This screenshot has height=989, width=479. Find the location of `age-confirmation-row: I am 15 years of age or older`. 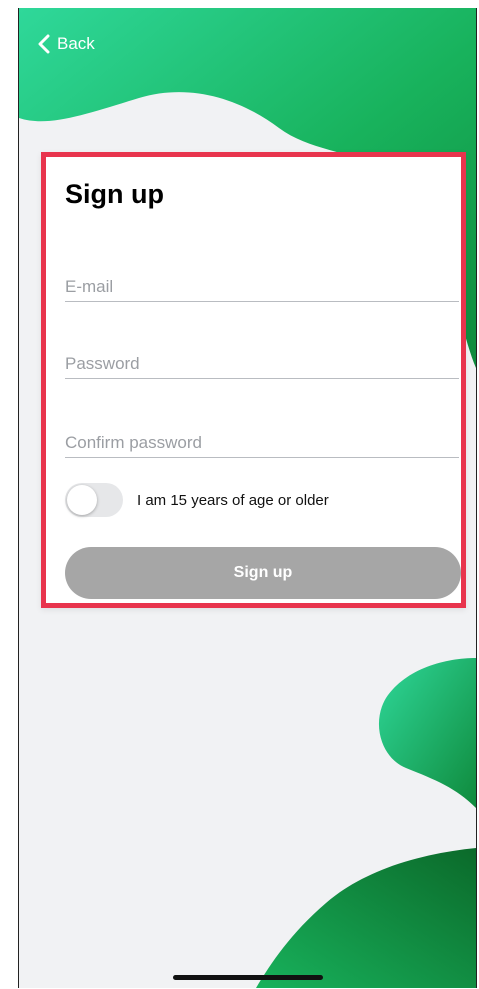

age-confirmation-row: I am 15 years of age or older is located at coordinates (197, 500).